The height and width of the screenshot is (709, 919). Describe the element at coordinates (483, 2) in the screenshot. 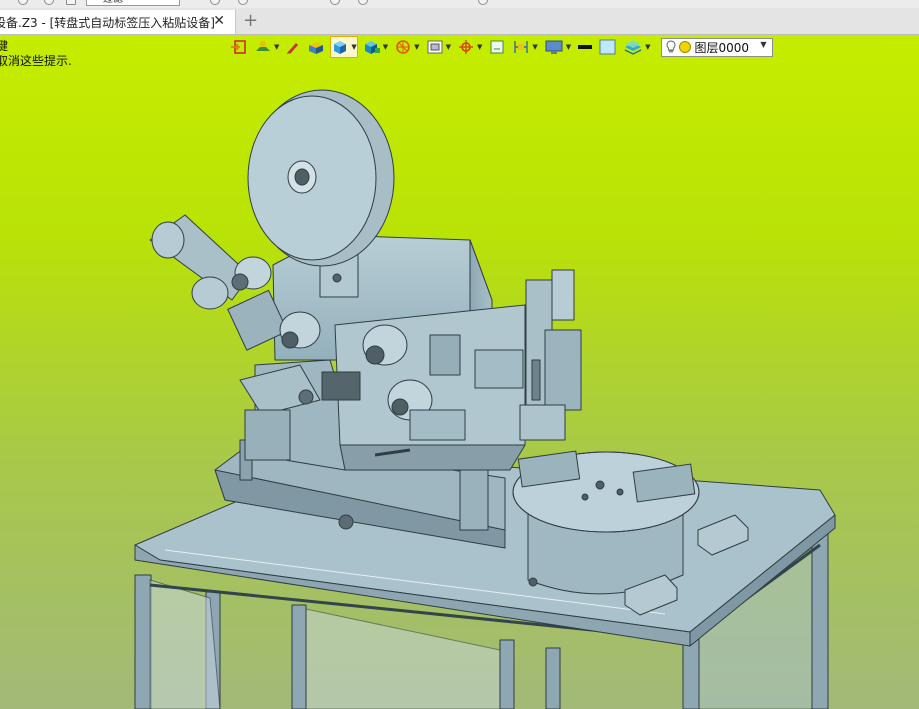

I see `tool-icon` at that location.